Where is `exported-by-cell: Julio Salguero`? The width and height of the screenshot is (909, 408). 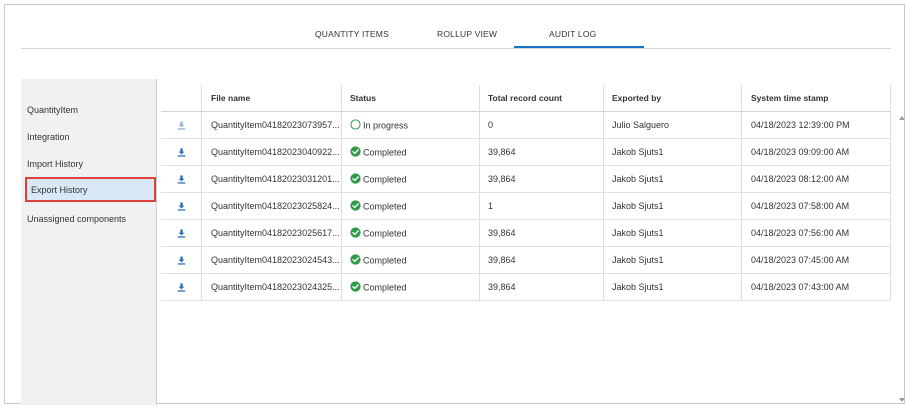 exported-by-cell: Julio Salguero is located at coordinates (641, 125).